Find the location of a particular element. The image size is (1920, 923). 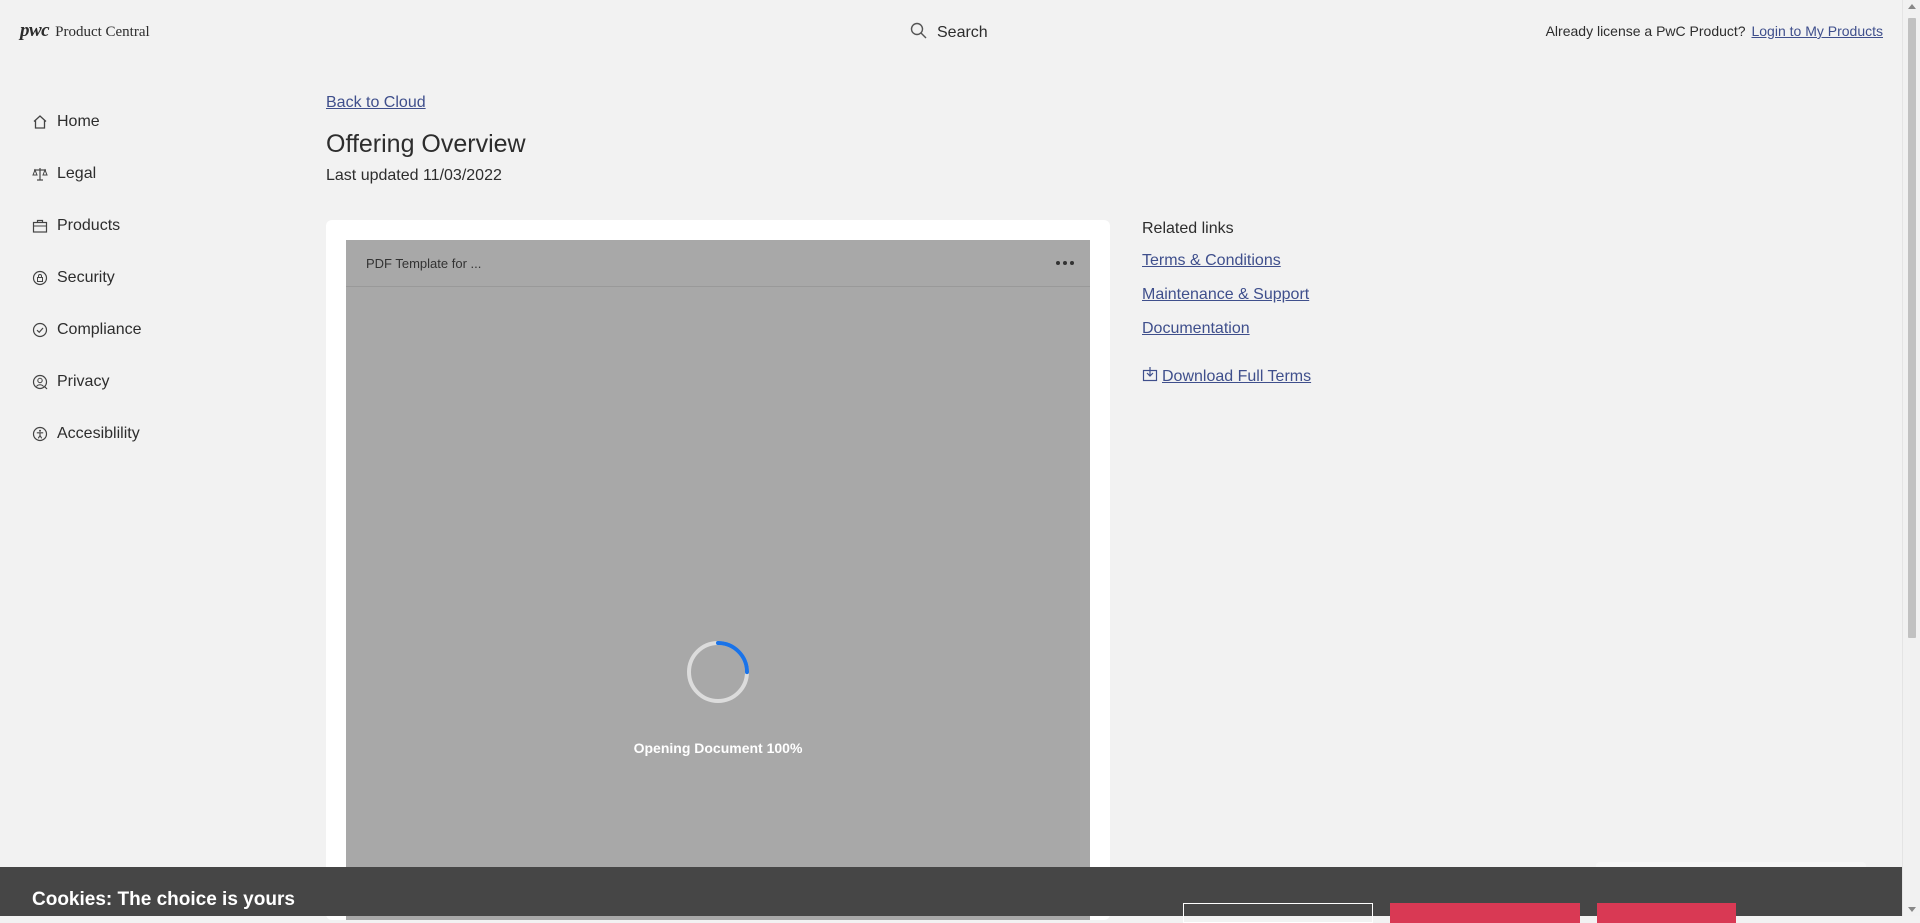

sidebar-item-label: Privacy is located at coordinates (83, 381).